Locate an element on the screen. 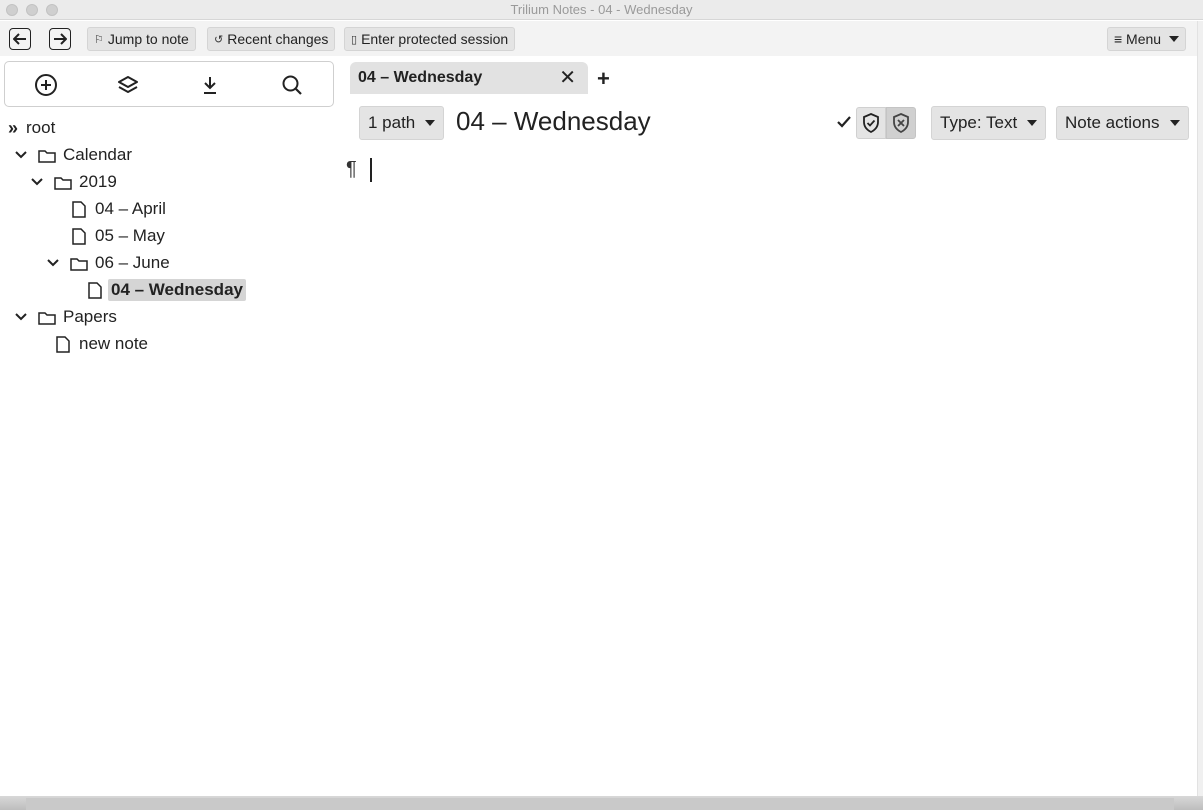 The height and width of the screenshot is (810, 1203). signpost-icon: ⚐ is located at coordinates (99, 39).